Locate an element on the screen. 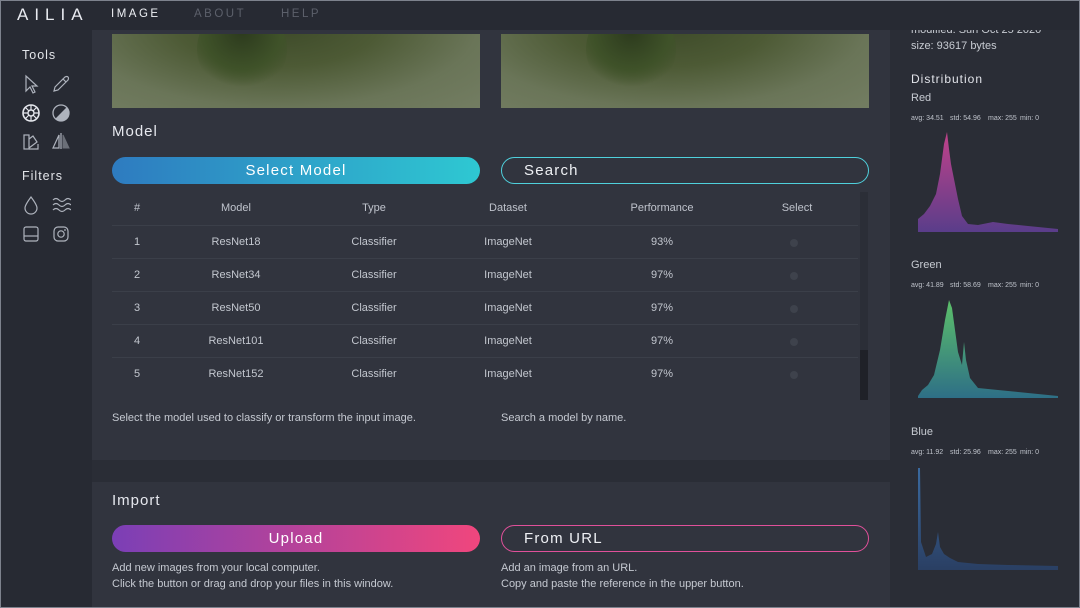  col-header-model: Model is located at coordinates (236, 208).